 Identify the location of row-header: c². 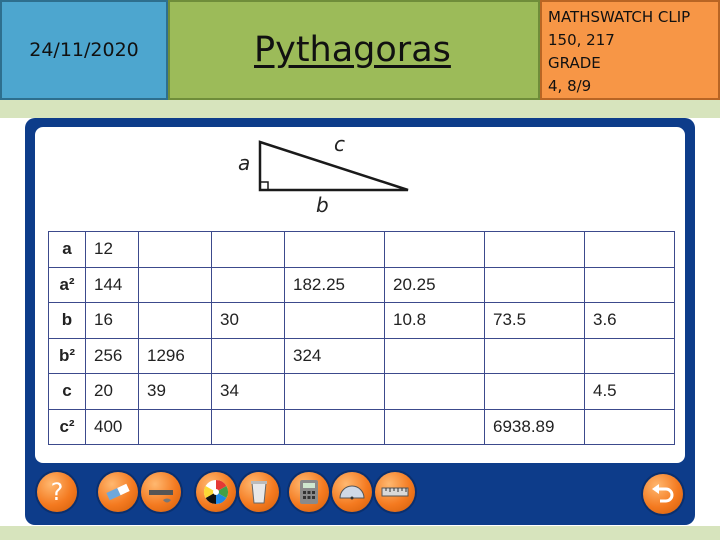
(67, 426).